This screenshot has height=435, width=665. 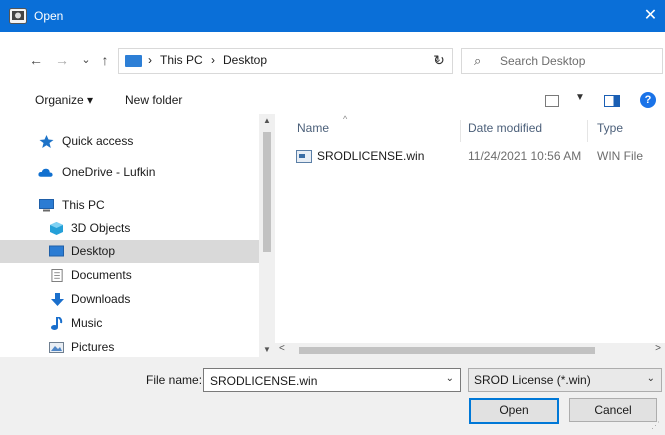 I want to click on sidebar-item-desktop: Desktop, so click(x=129, y=251).